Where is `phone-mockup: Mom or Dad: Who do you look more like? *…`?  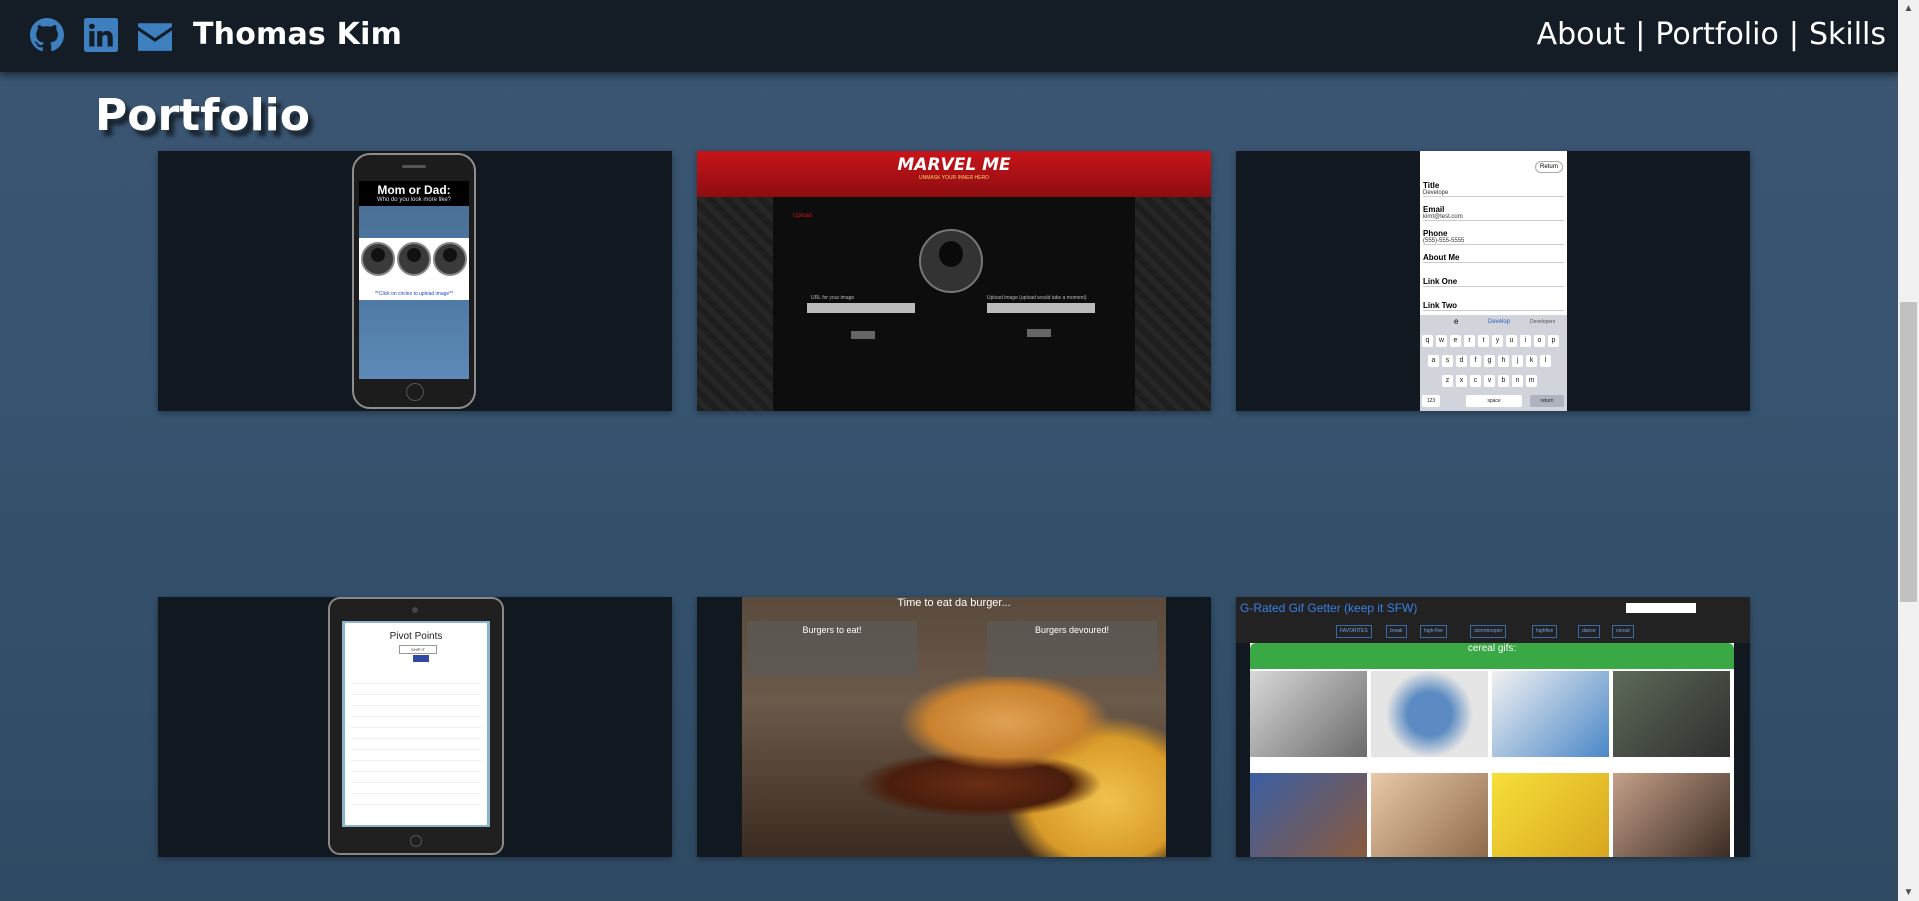
phone-mockup: Mom or Dad: Who do you look more like? *… is located at coordinates (414, 281).